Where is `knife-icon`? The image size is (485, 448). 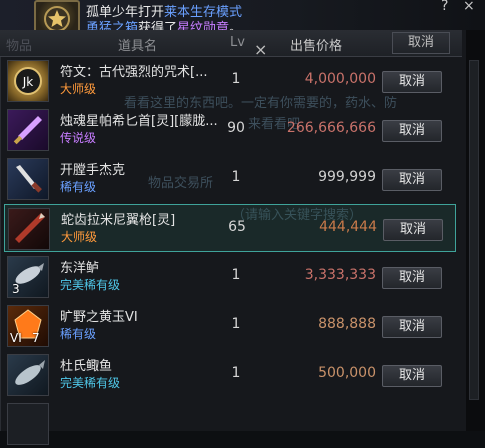
knife-icon is located at coordinates (28, 179).